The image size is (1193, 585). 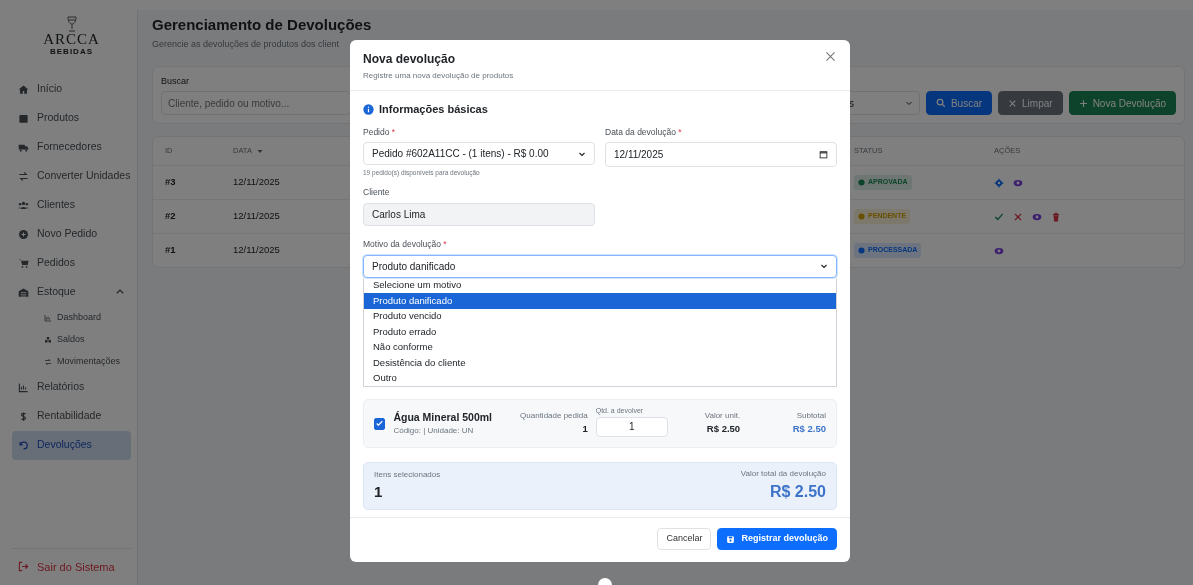 I want to click on dollar-icon, so click(x=23, y=416).